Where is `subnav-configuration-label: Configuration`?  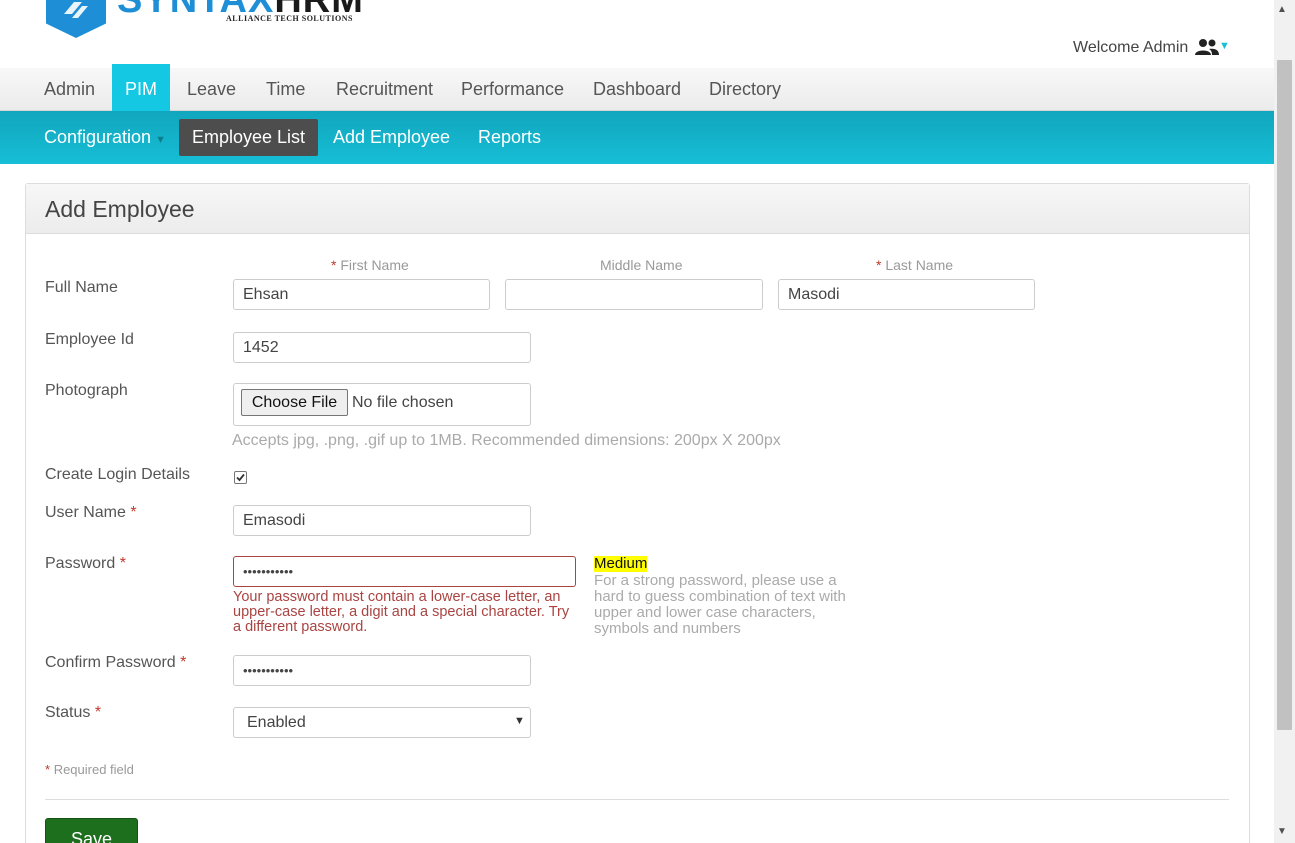 subnav-configuration-label: Configuration is located at coordinates (98, 137).